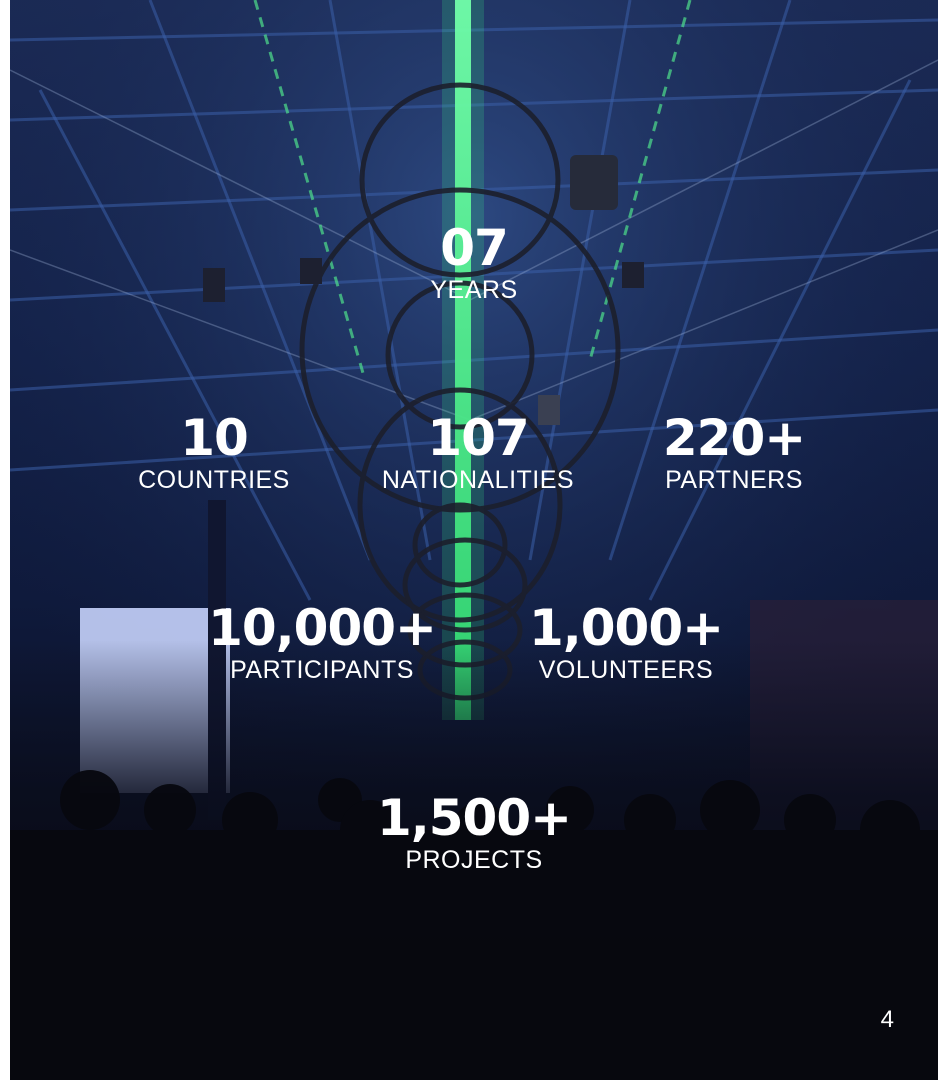 This screenshot has height=1080, width=938. I want to click on stat-nationalities-value: 107, so click(478, 438).